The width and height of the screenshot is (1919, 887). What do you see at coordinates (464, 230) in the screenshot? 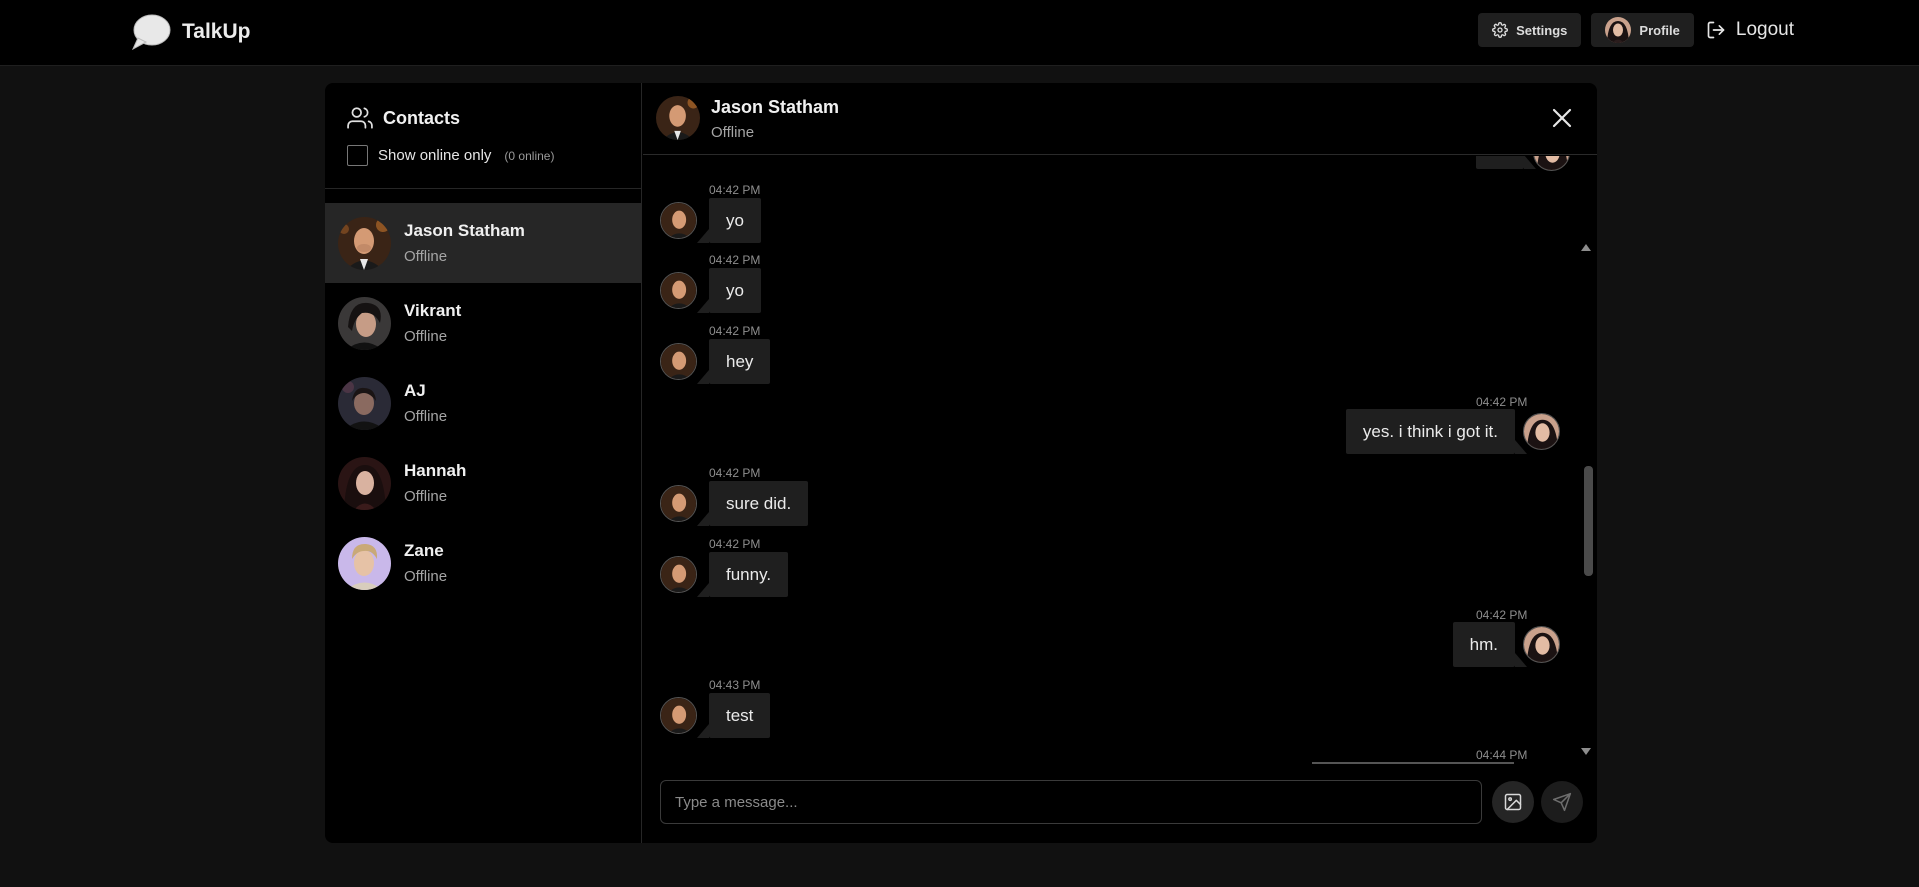
I see `contact-name: Jason Statham` at bounding box center [464, 230].